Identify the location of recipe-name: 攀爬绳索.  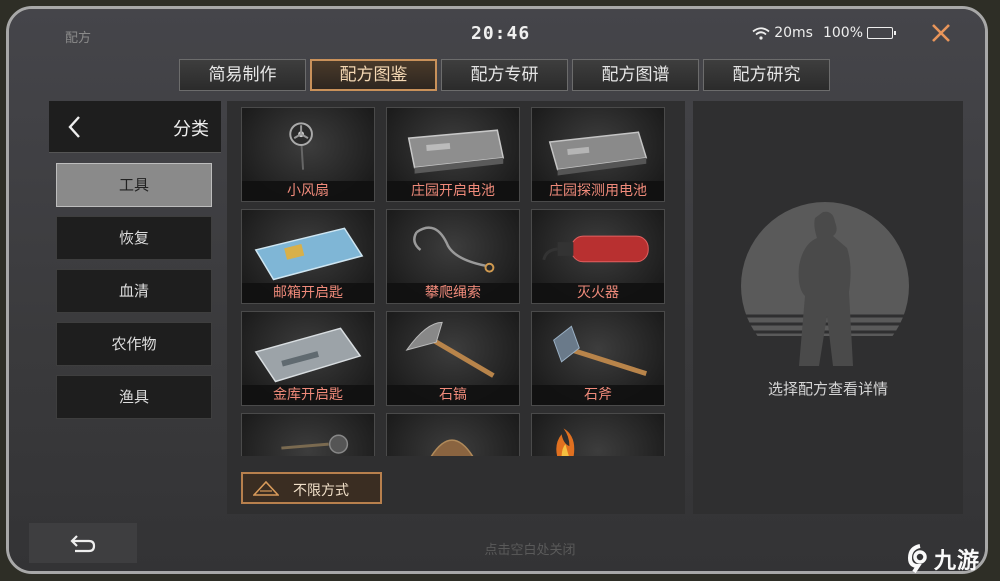
(453, 293).